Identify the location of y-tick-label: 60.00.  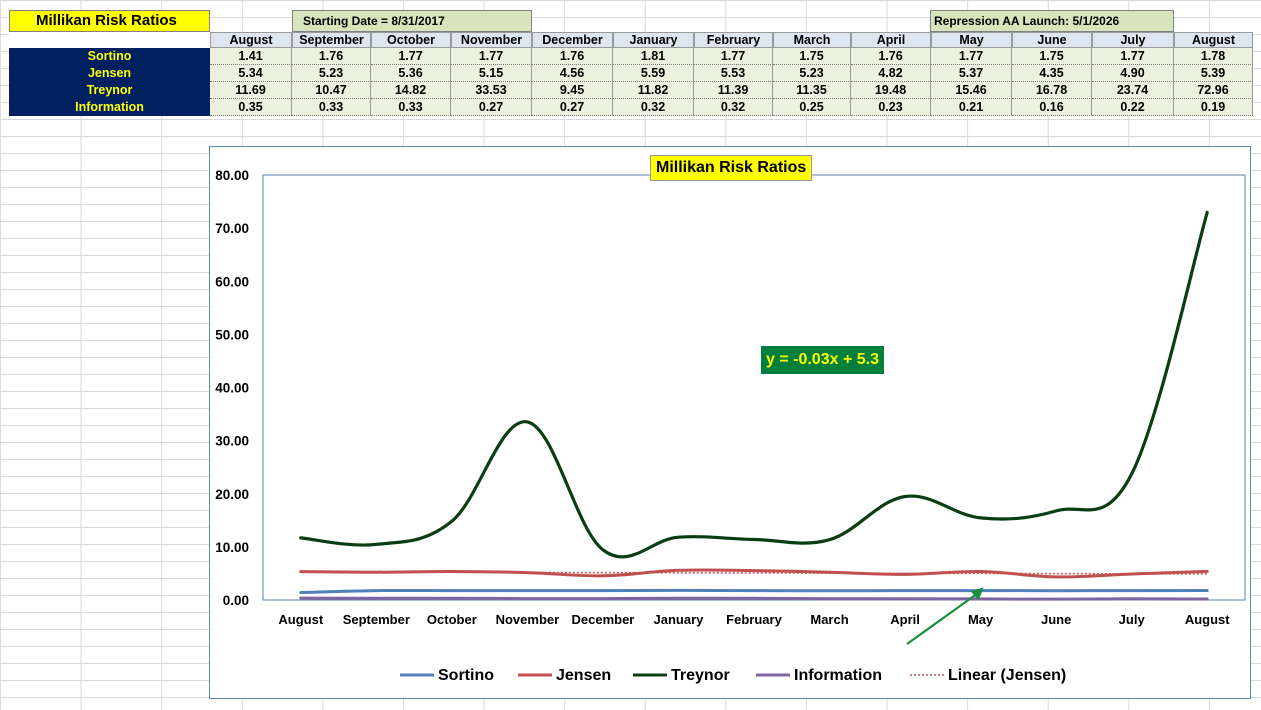
(232, 281).